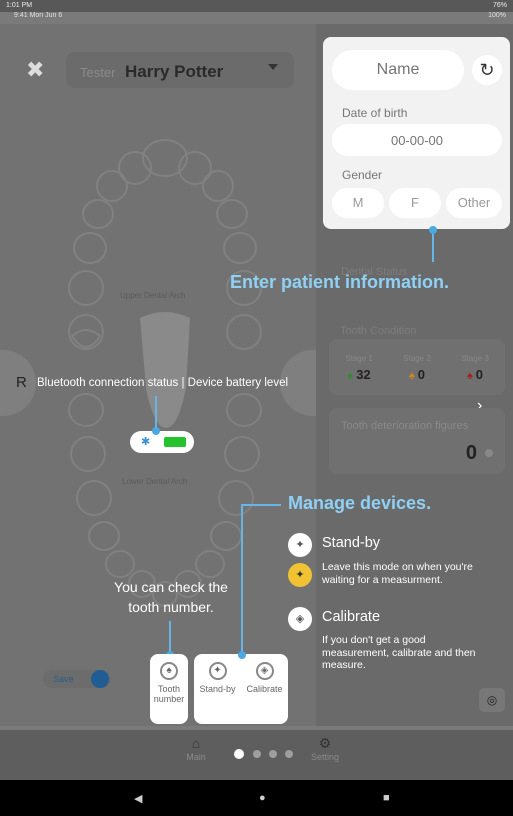 The width and height of the screenshot is (513, 816). What do you see at coordinates (351, 543) in the screenshot?
I see `standby-title: Stand-by` at bounding box center [351, 543].